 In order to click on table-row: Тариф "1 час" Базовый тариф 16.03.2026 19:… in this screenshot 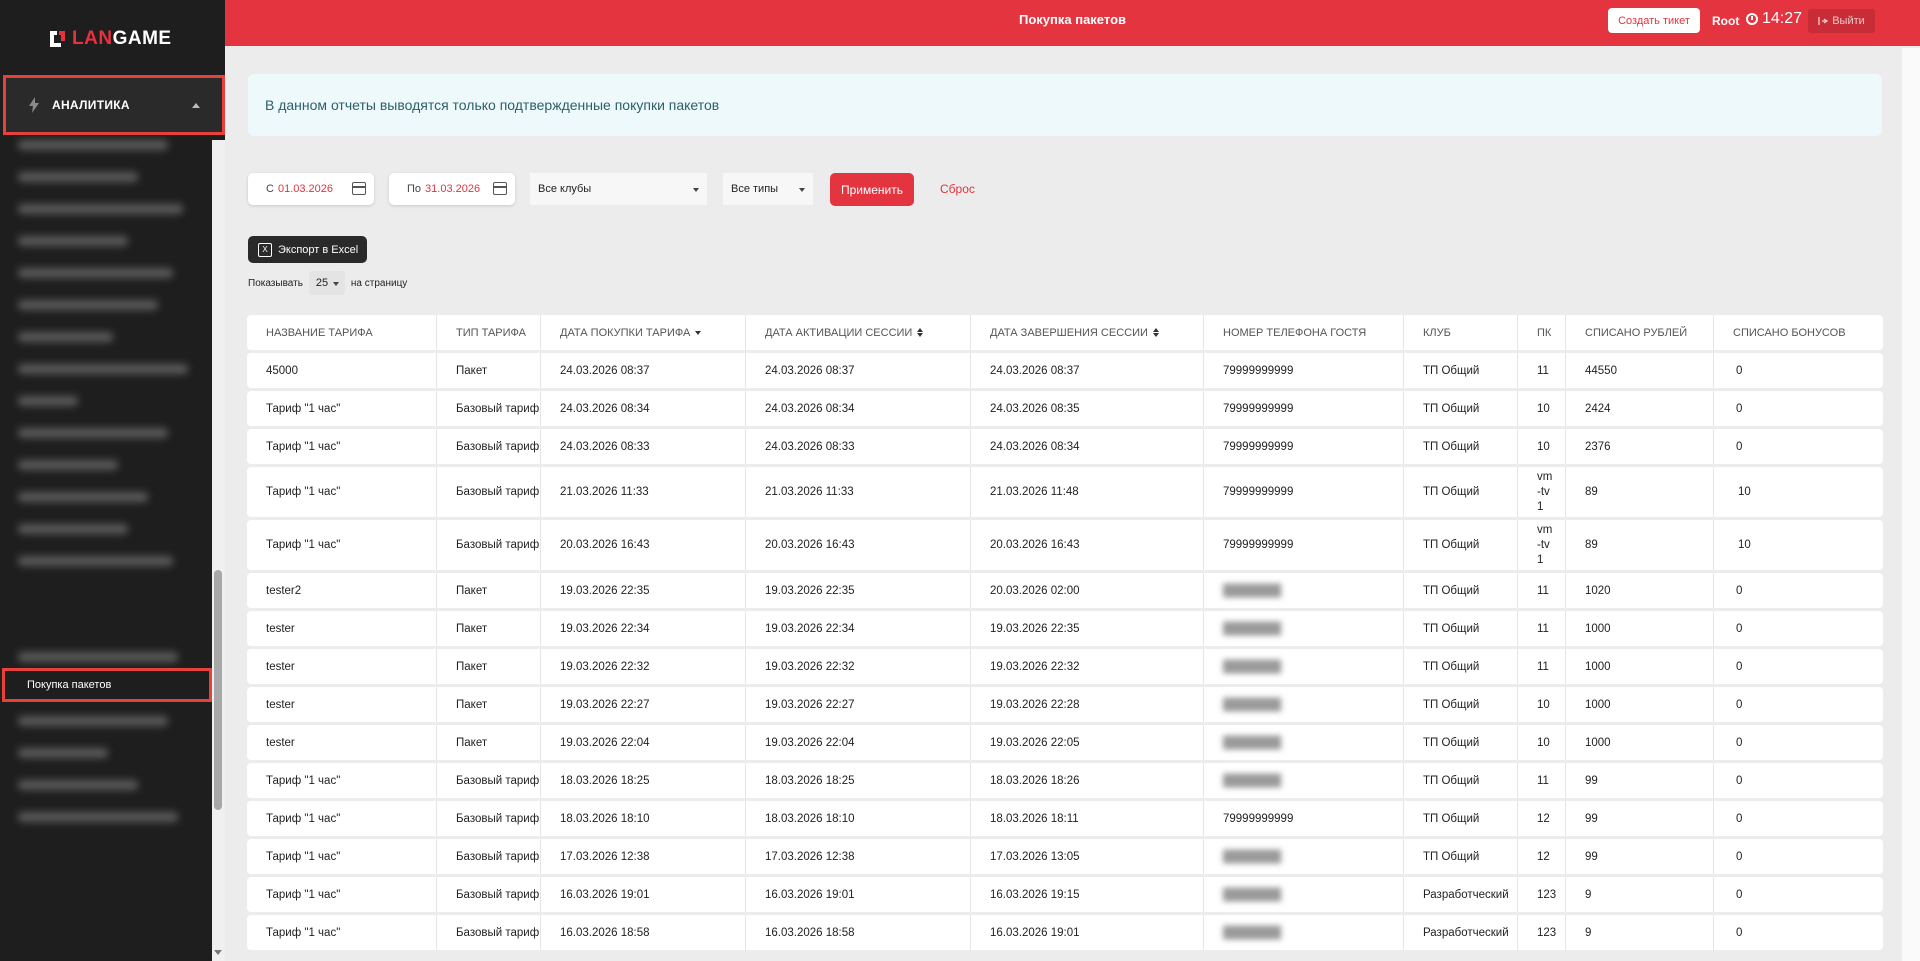, I will do `click(1065, 894)`.